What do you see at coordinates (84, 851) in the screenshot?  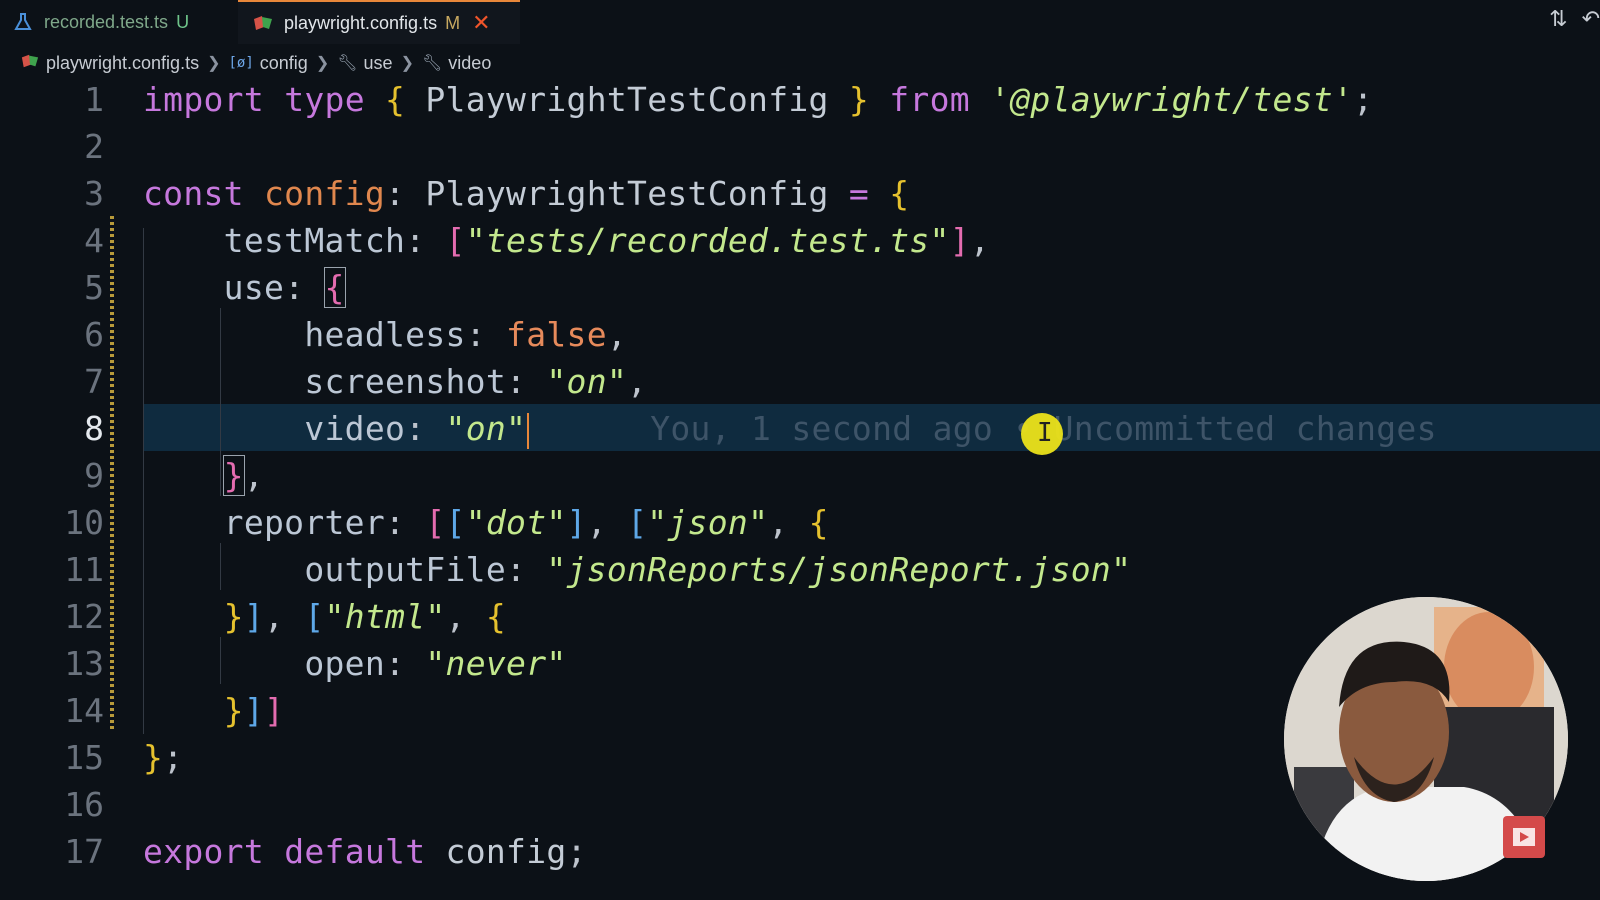 I see `line-number: 17` at bounding box center [84, 851].